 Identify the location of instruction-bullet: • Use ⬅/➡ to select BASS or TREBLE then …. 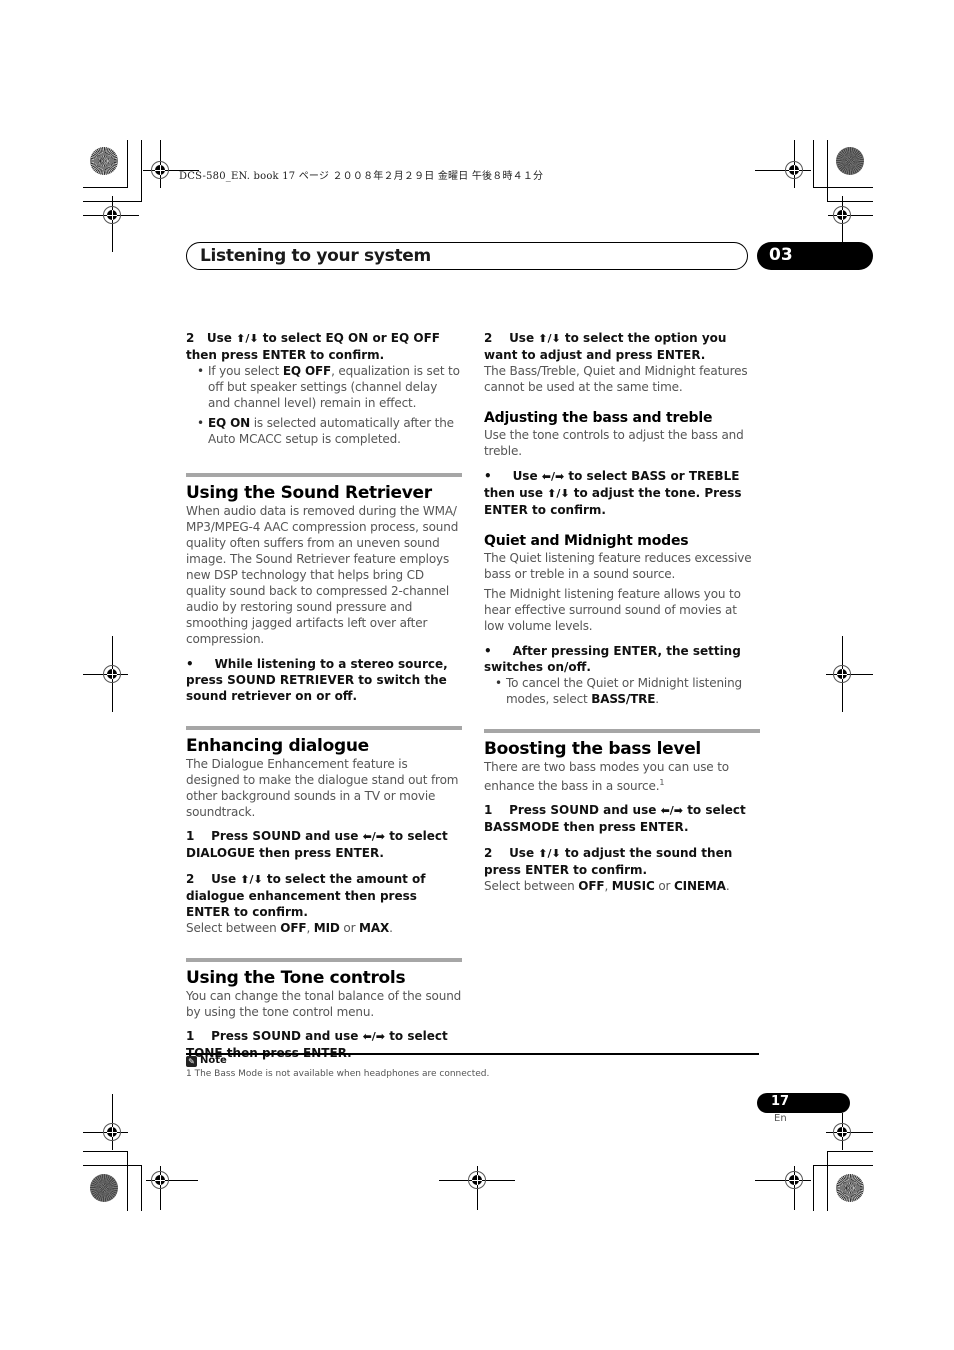
(613, 493).